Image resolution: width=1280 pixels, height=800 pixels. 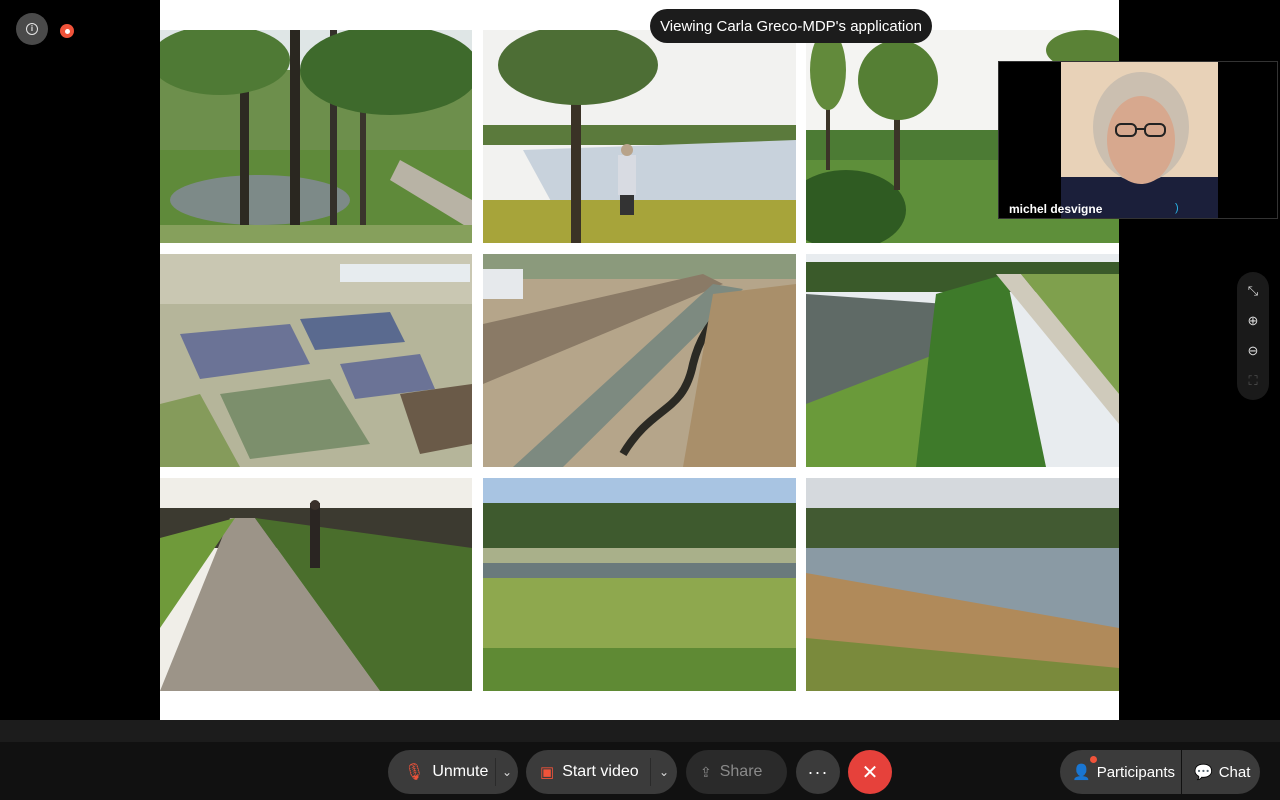 I want to click on chat-button: 💬 Chat, so click(x=1221, y=772).